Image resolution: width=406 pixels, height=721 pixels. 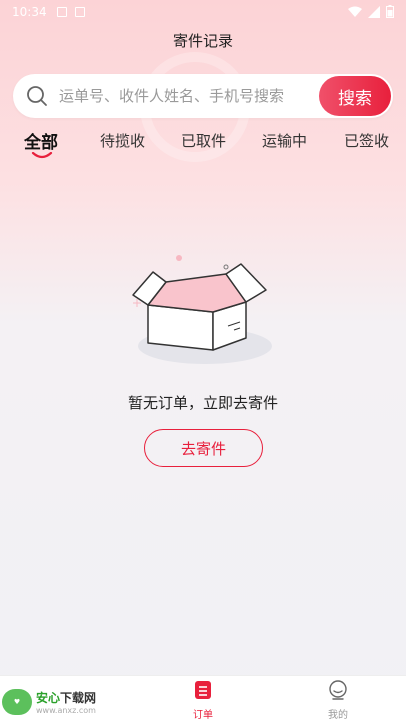 I want to click on nav-orders-label: 订单, so click(x=203, y=715).